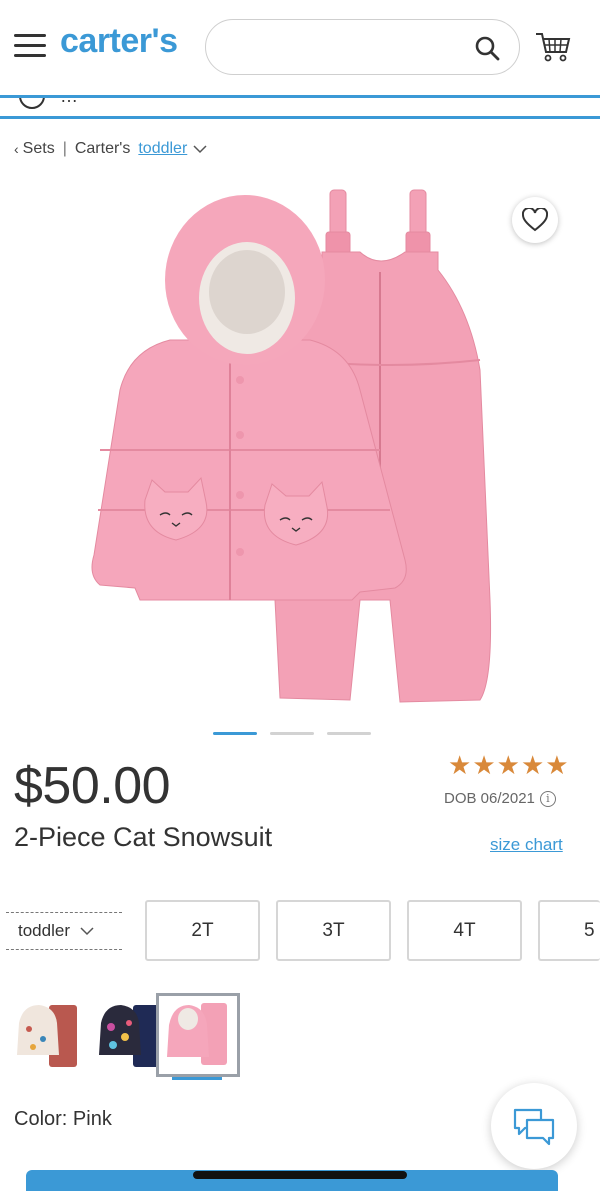 The width and height of the screenshot is (600, 1191). What do you see at coordinates (143, 837) in the screenshot?
I see `product-title: 2-Piece Cat Snowsuit` at bounding box center [143, 837].